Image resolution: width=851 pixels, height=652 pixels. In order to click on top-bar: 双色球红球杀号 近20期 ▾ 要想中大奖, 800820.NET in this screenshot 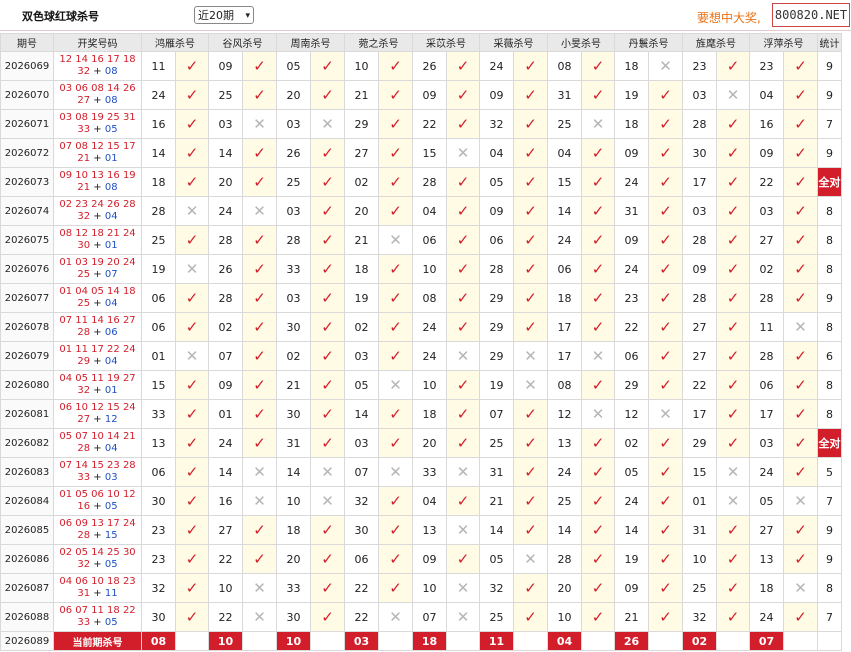, I will do `click(425, 15)`.